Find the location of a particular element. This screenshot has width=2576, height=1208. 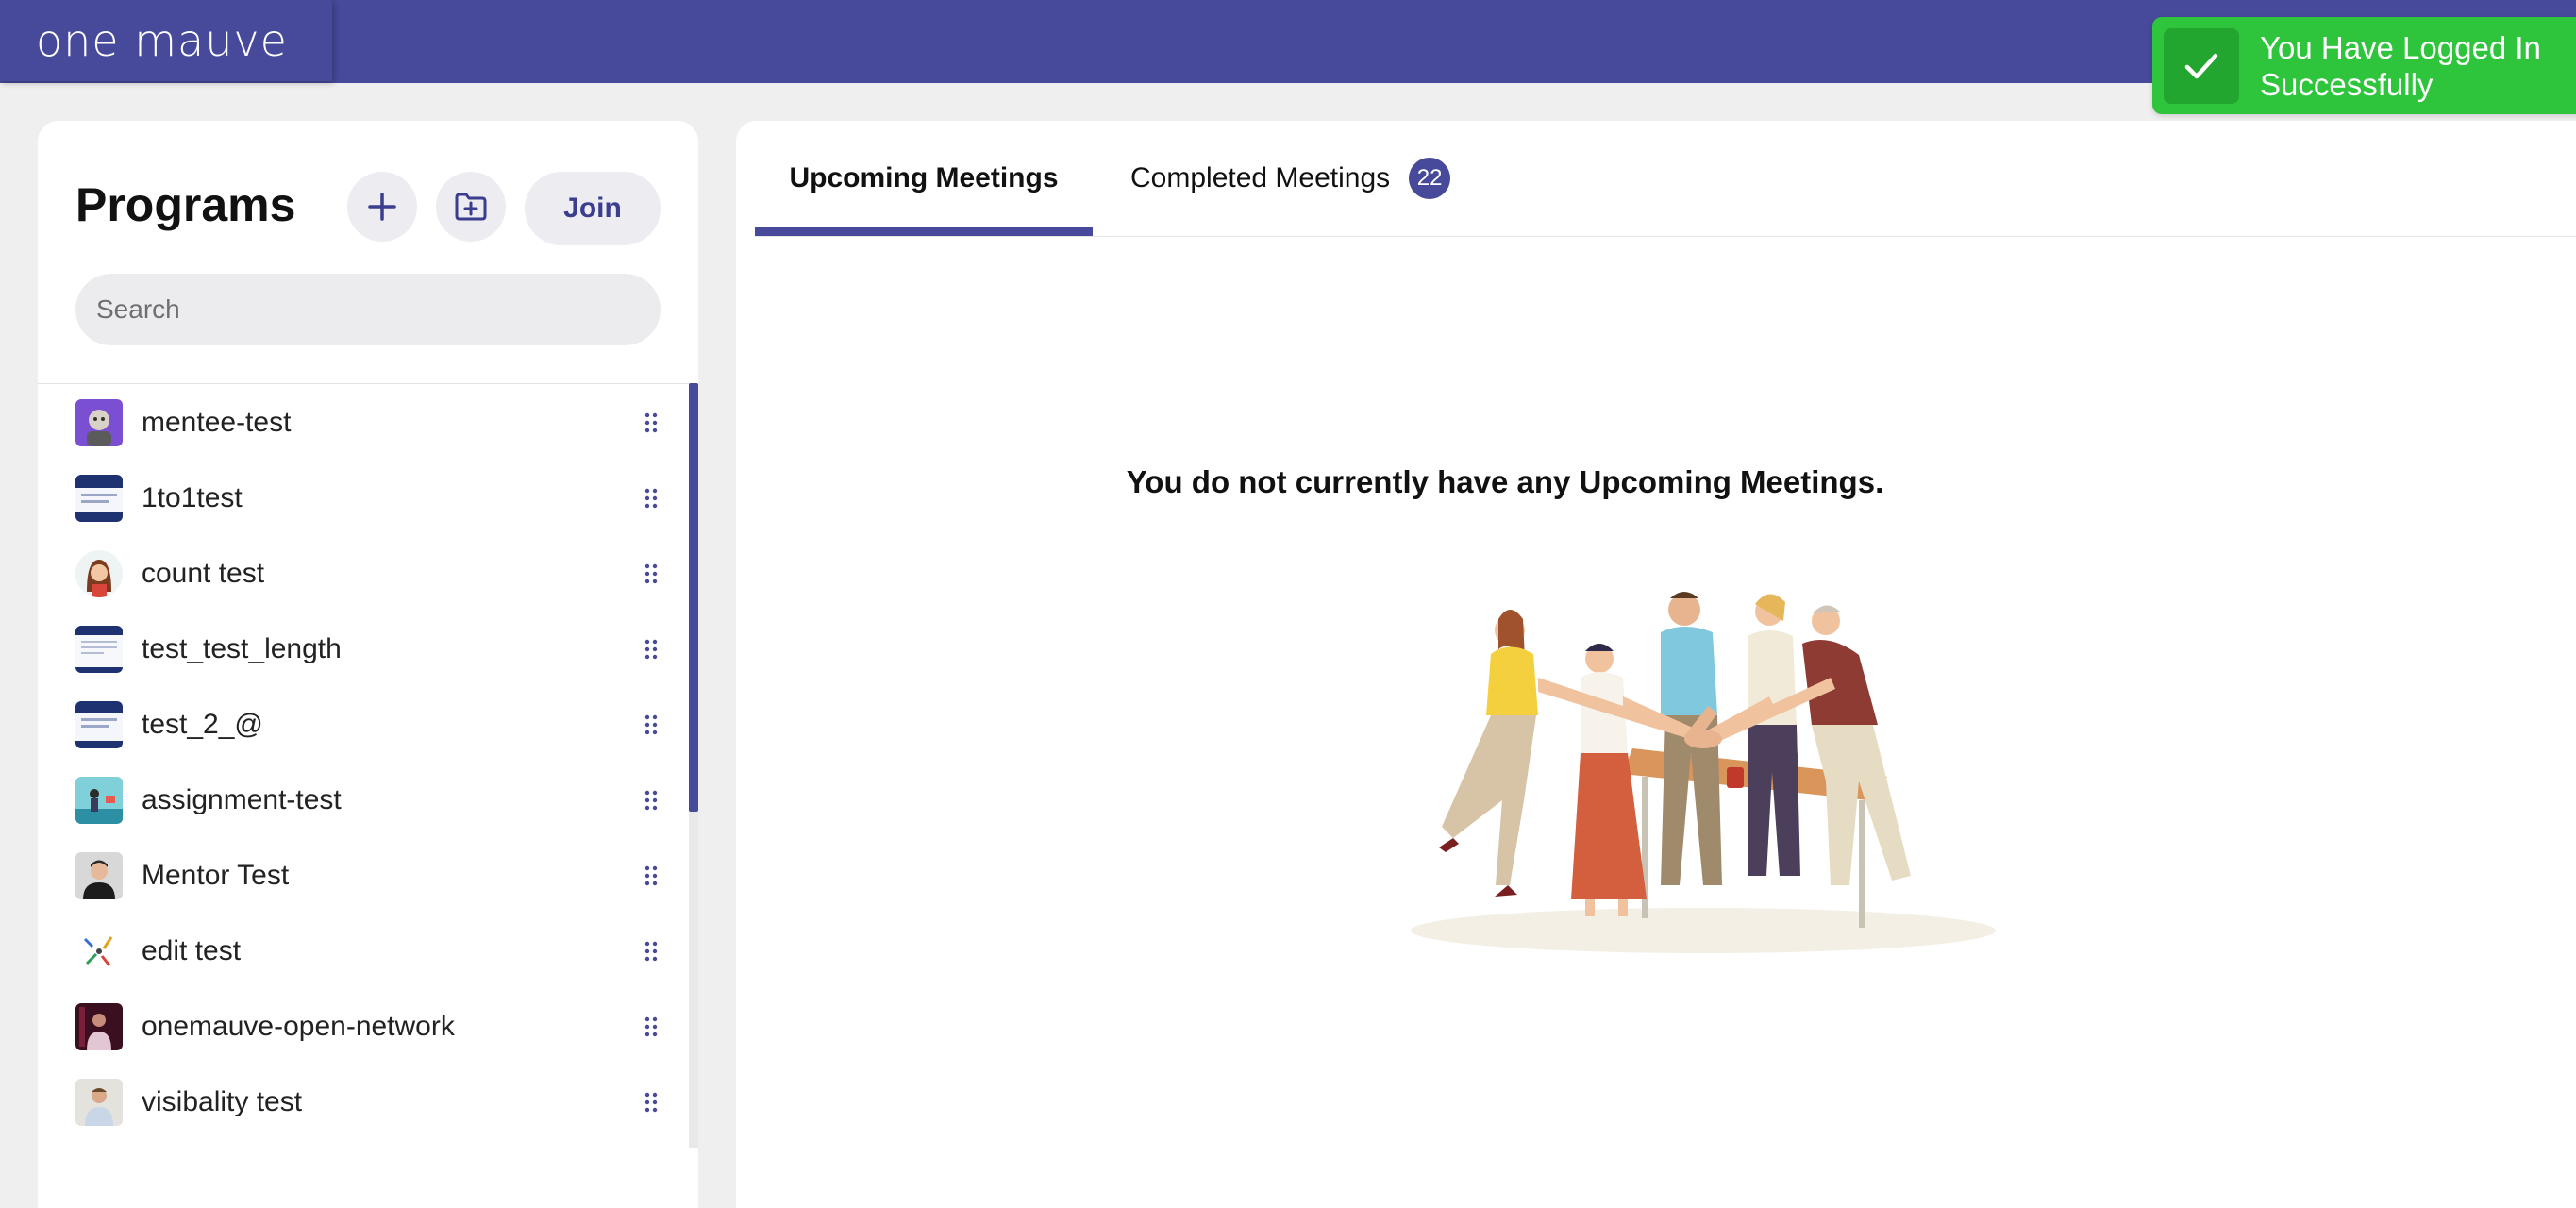

program-item: visibality test is located at coordinates (368, 1102).